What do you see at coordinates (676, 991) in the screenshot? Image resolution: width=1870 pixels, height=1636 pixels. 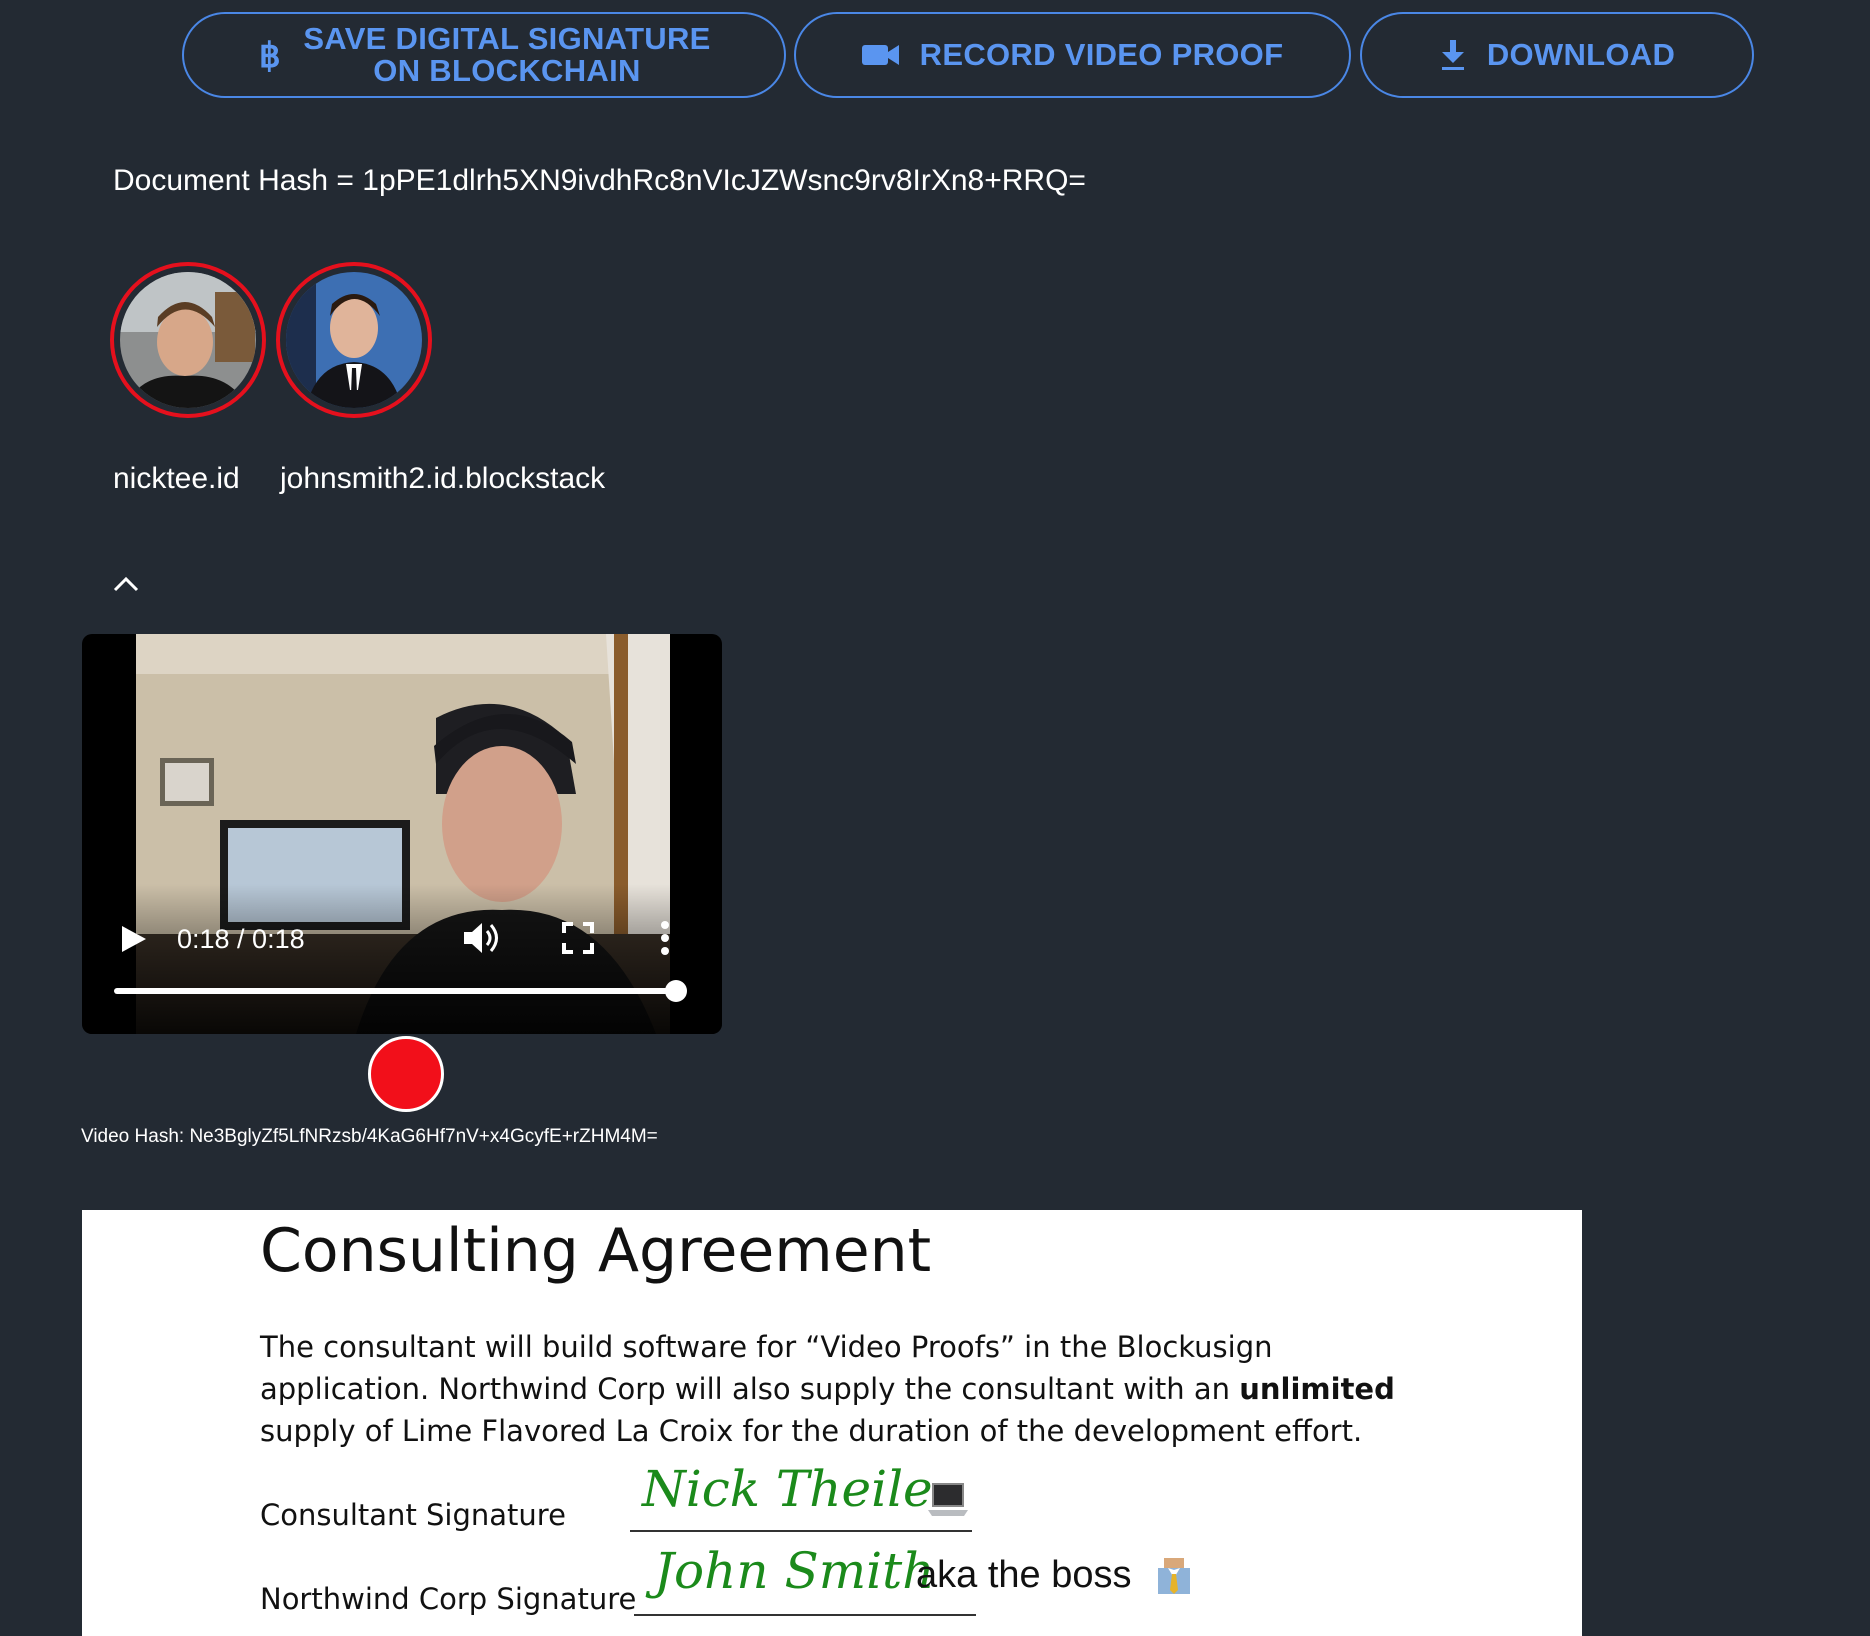 I see `progress-thumb` at bounding box center [676, 991].